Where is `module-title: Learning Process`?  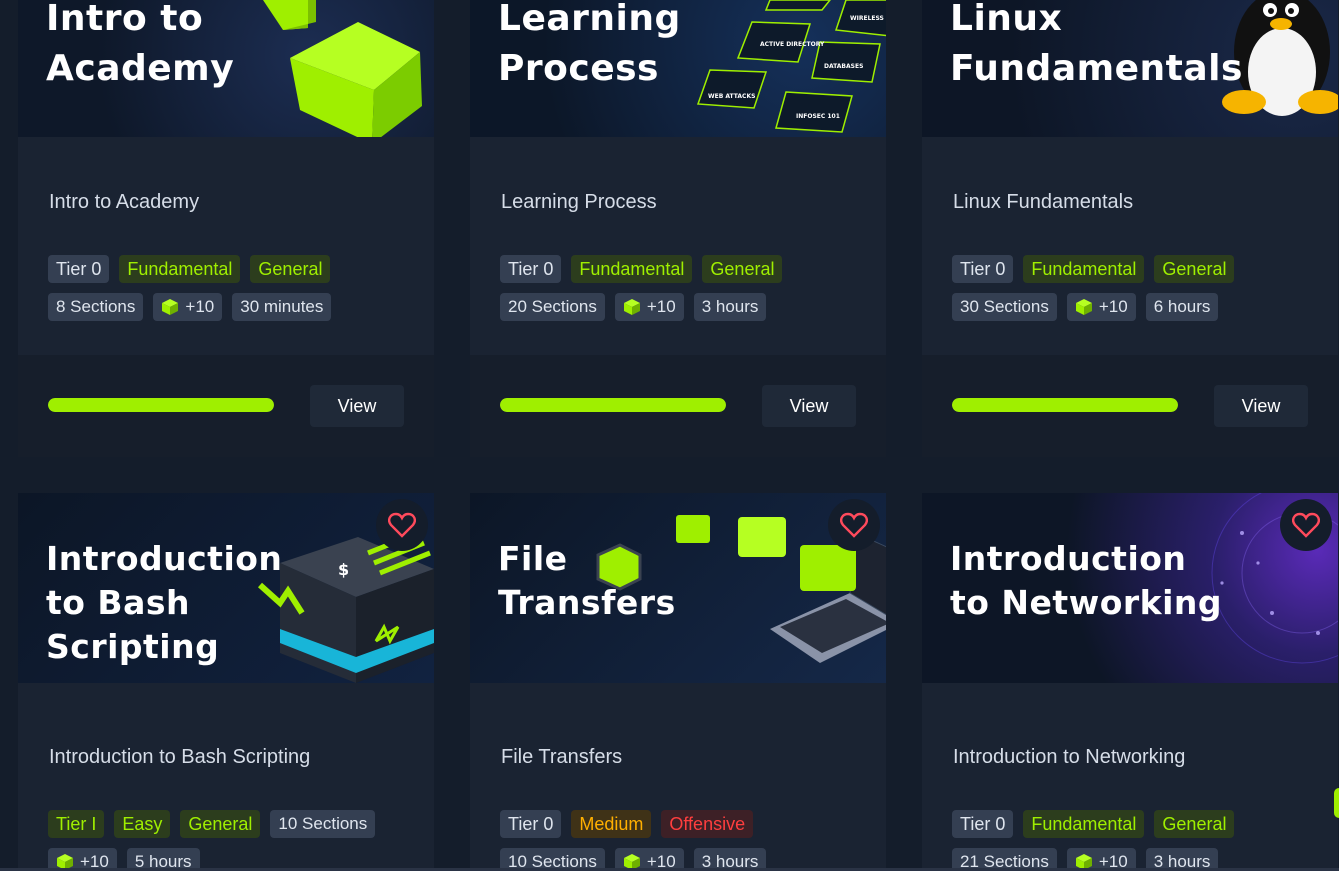 module-title: Learning Process is located at coordinates (579, 202).